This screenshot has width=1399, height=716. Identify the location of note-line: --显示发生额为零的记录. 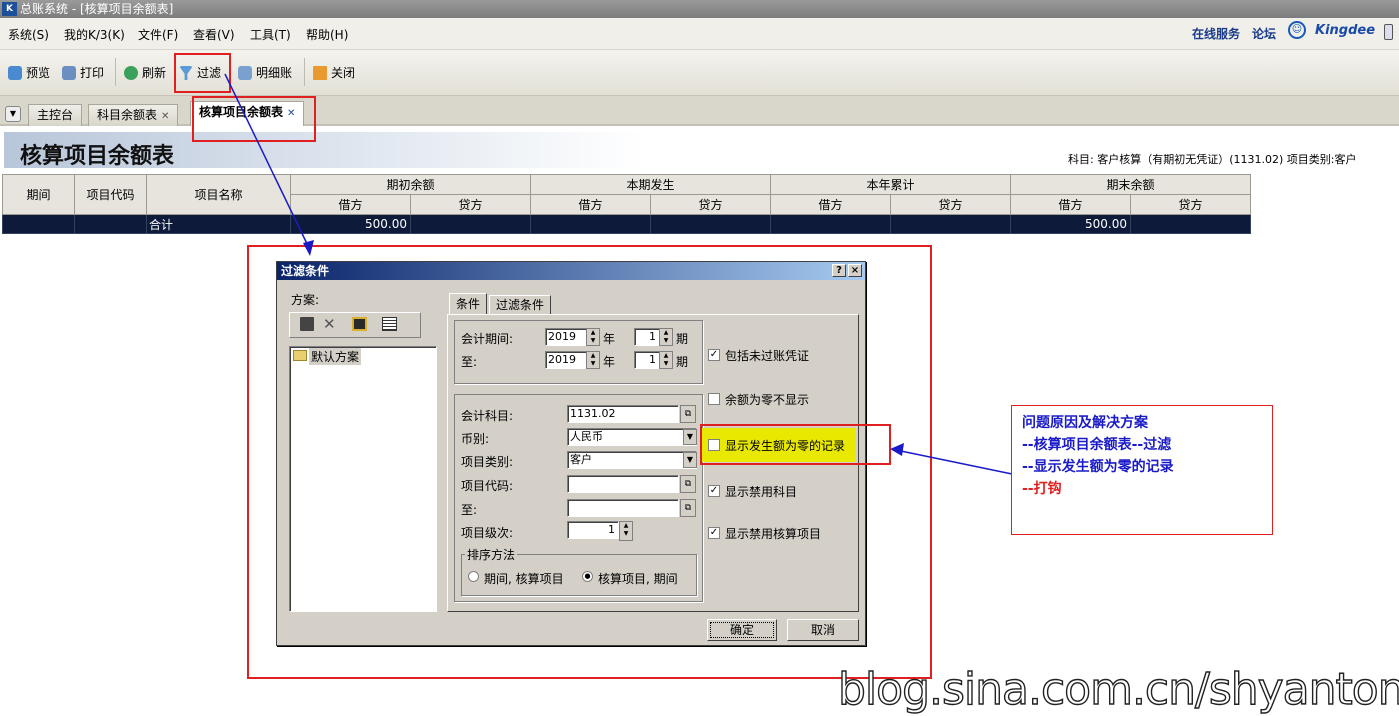
(1098, 467).